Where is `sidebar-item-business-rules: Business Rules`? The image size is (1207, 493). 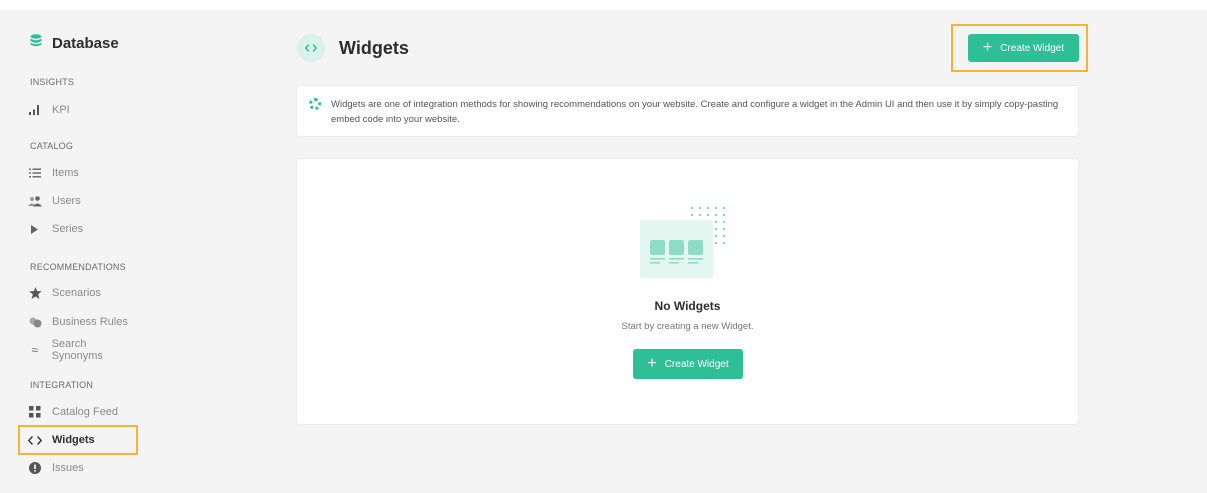
sidebar-item-business-rules: Business Rules is located at coordinates (78, 322).